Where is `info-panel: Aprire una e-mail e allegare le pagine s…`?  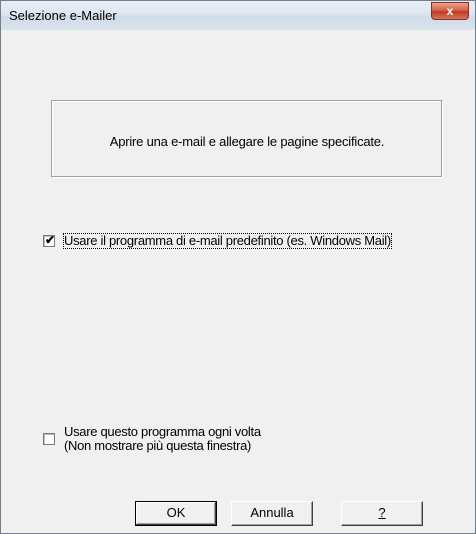
info-panel: Aprire una e-mail e allegare le pagine s… is located at coordinates (247, 139).